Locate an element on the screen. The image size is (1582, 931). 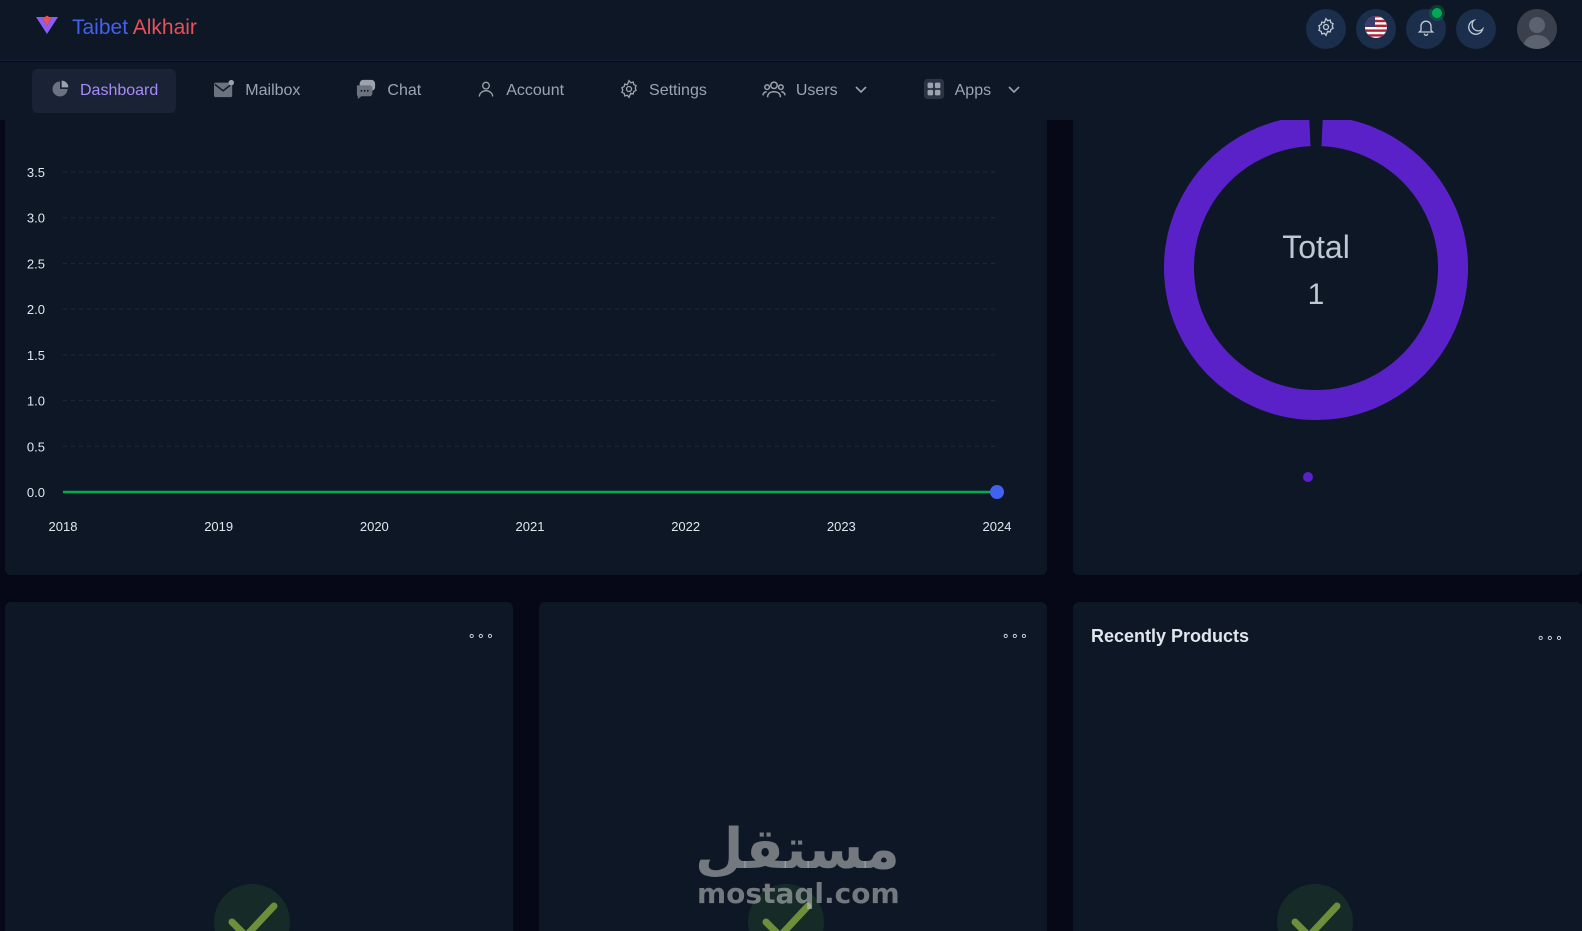
watermark-arabic: مستقل is located at coordinates (797, 849).